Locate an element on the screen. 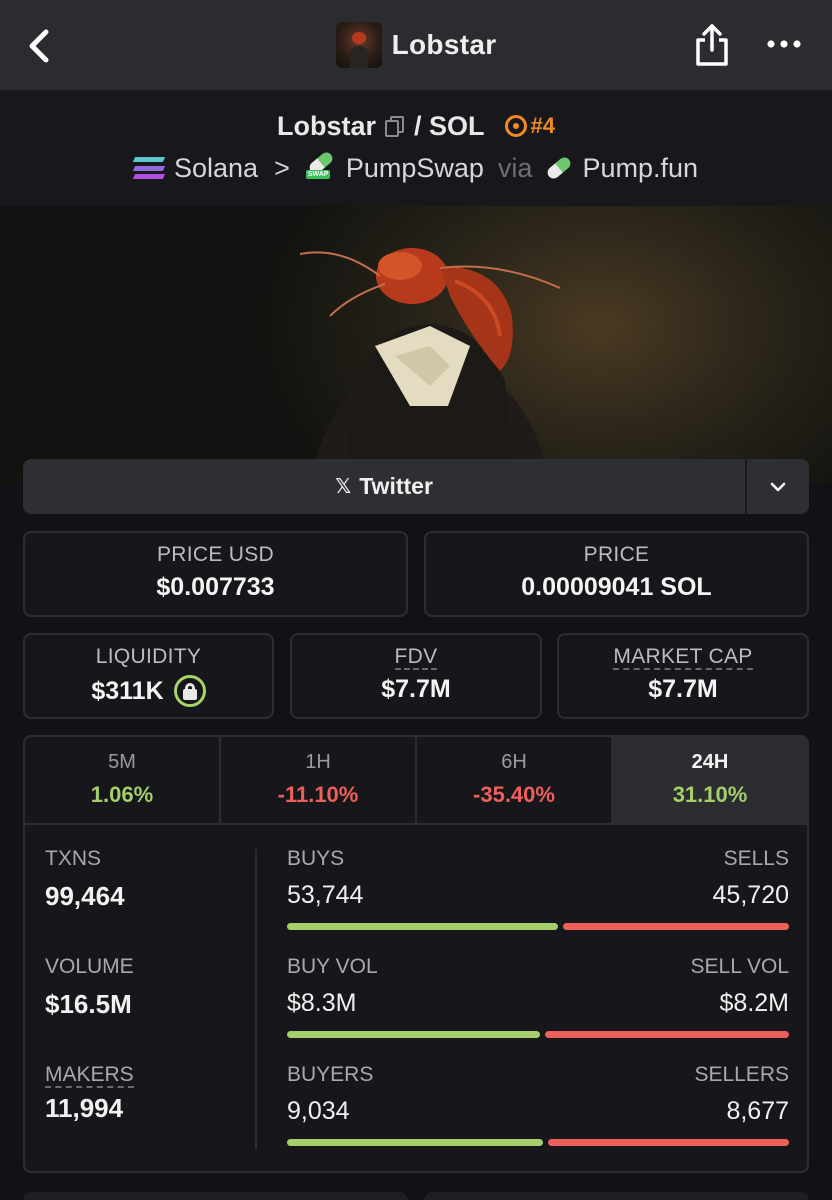 The image size is (832, 1200). tab-label: 1H is located at coordinates (318, 762).